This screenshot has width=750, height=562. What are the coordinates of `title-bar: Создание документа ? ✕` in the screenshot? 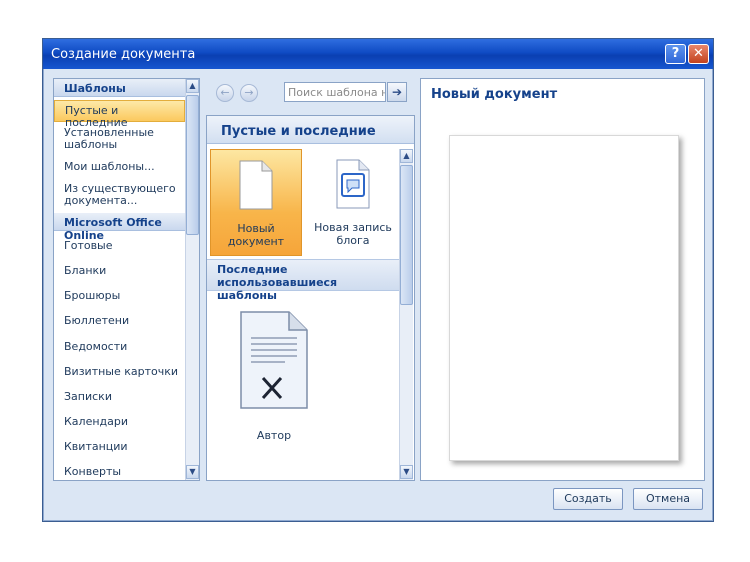 It's located at (378, 54).